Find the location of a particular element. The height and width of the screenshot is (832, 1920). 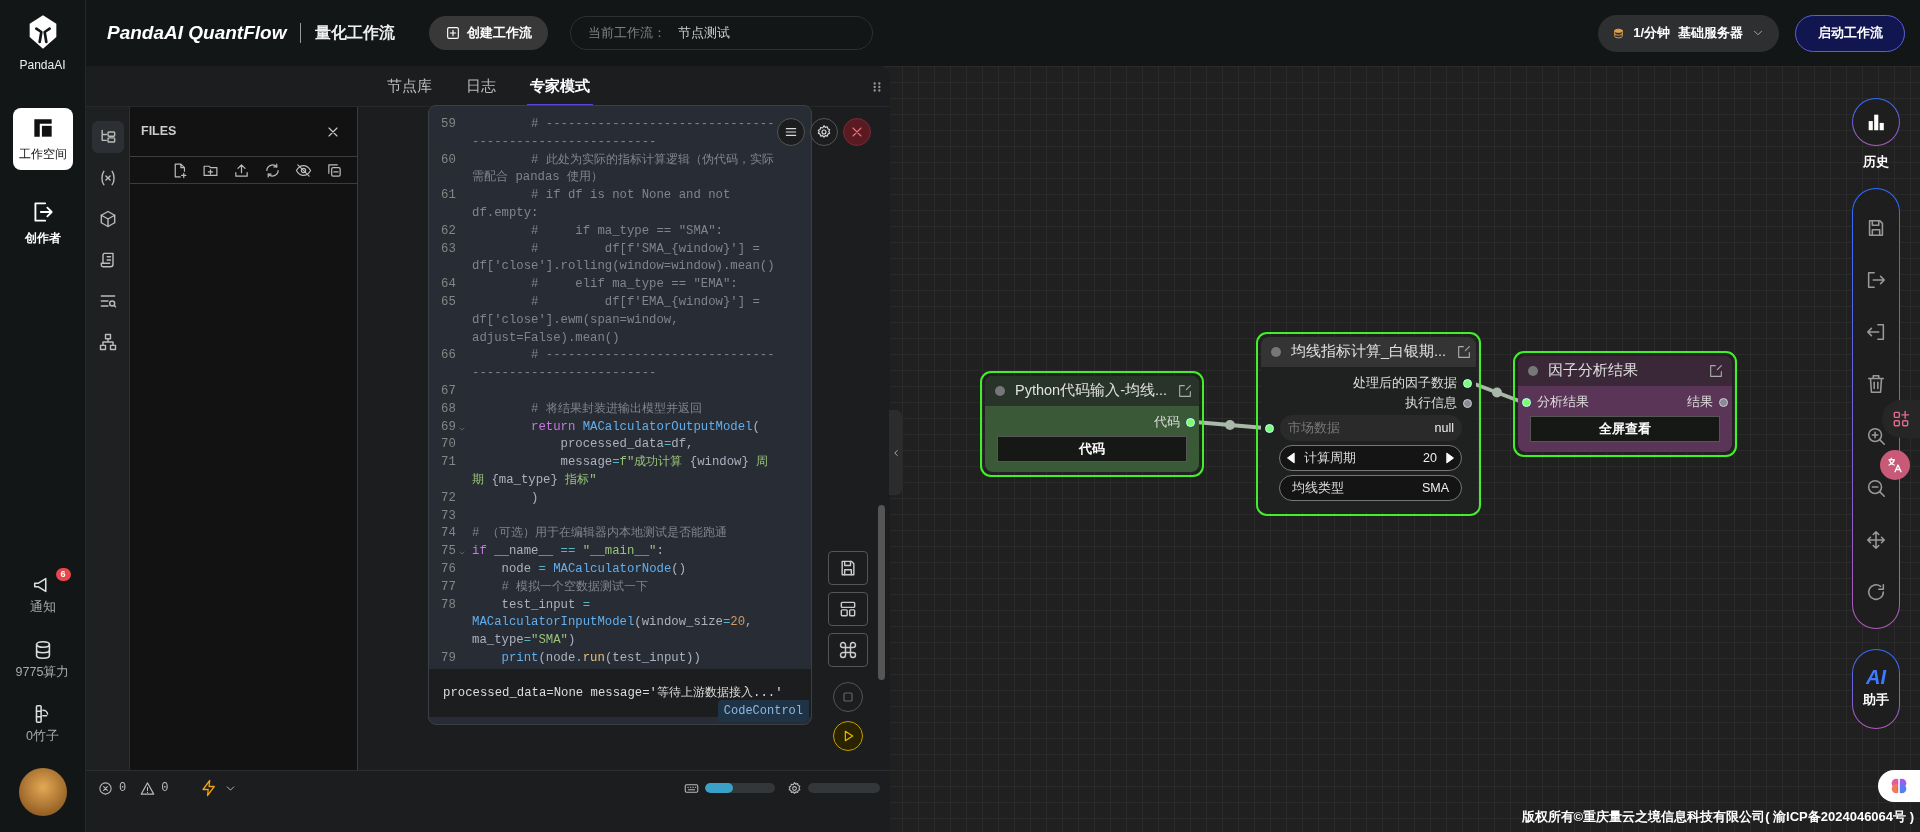

line-number: 66 is located at coordinates (448, 356).